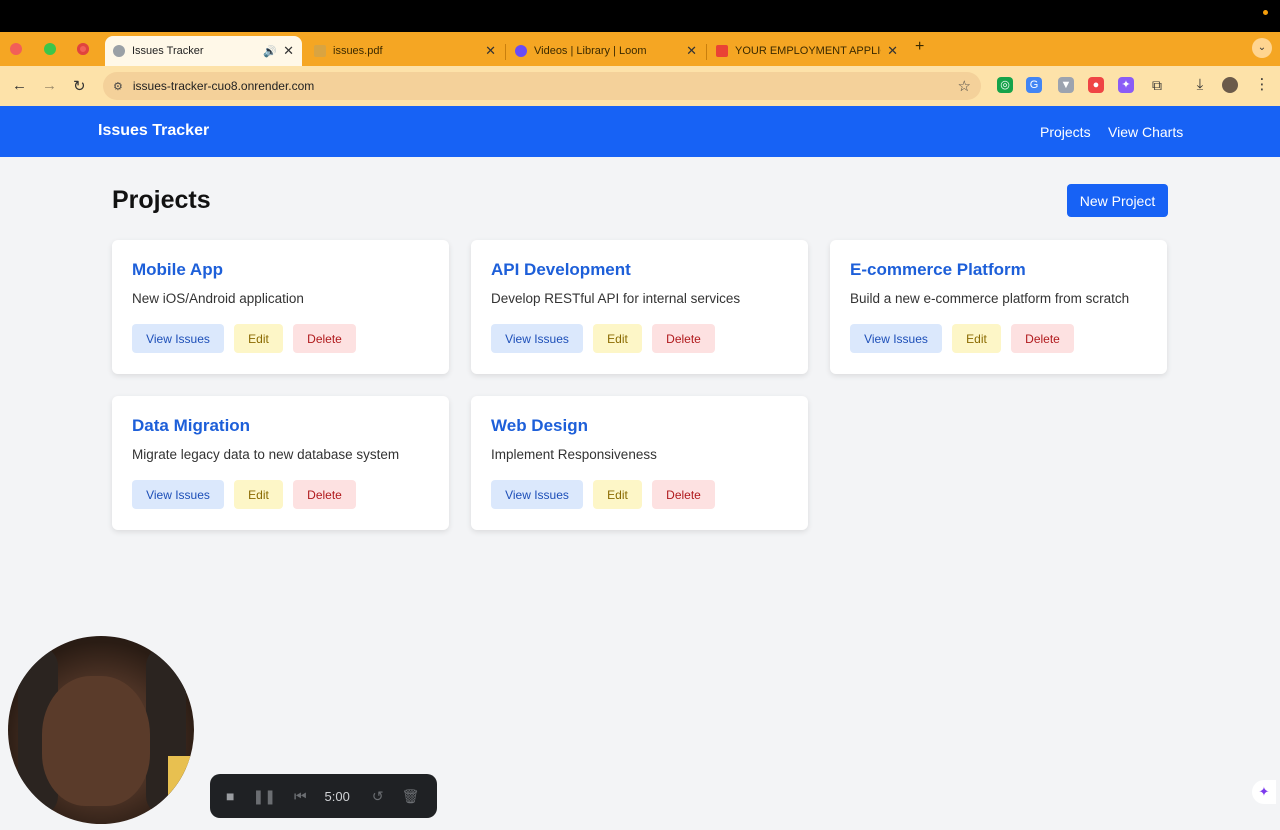 Image resolution: width=1280 pixels, height=830 pixels. I want to click on site-info-icon: ⚙, so click(118, 86).